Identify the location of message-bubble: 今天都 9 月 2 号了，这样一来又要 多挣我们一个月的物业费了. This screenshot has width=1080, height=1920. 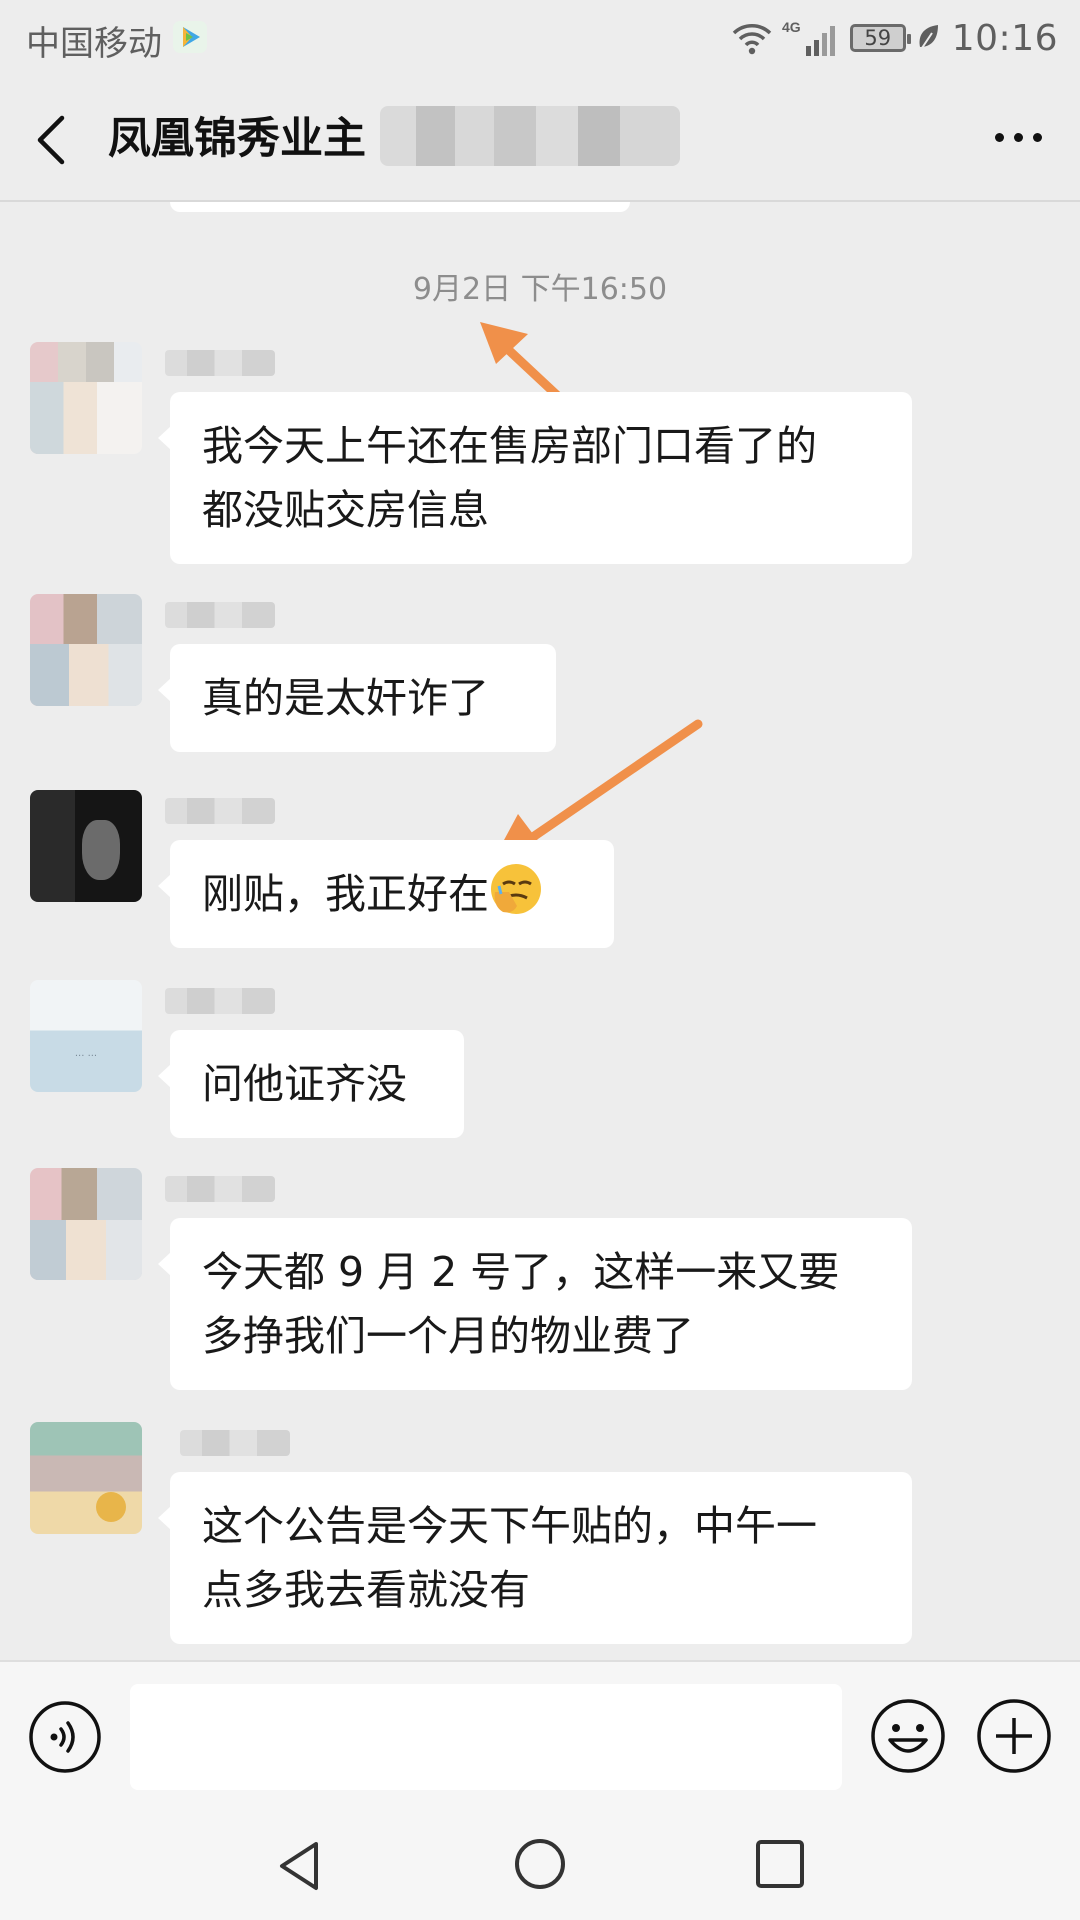
(535, 1304).